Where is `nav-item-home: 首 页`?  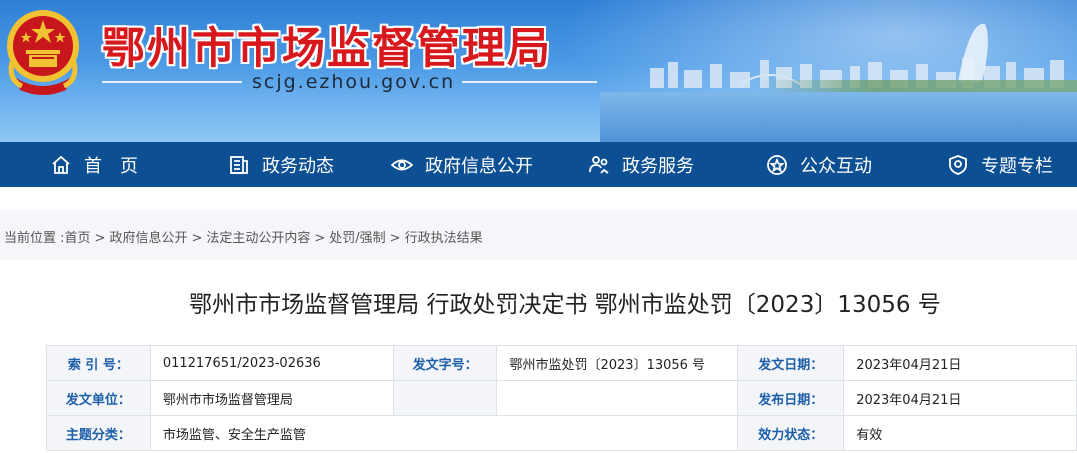 nav-item-home: 首 页 is located at coordinates (94, 164).